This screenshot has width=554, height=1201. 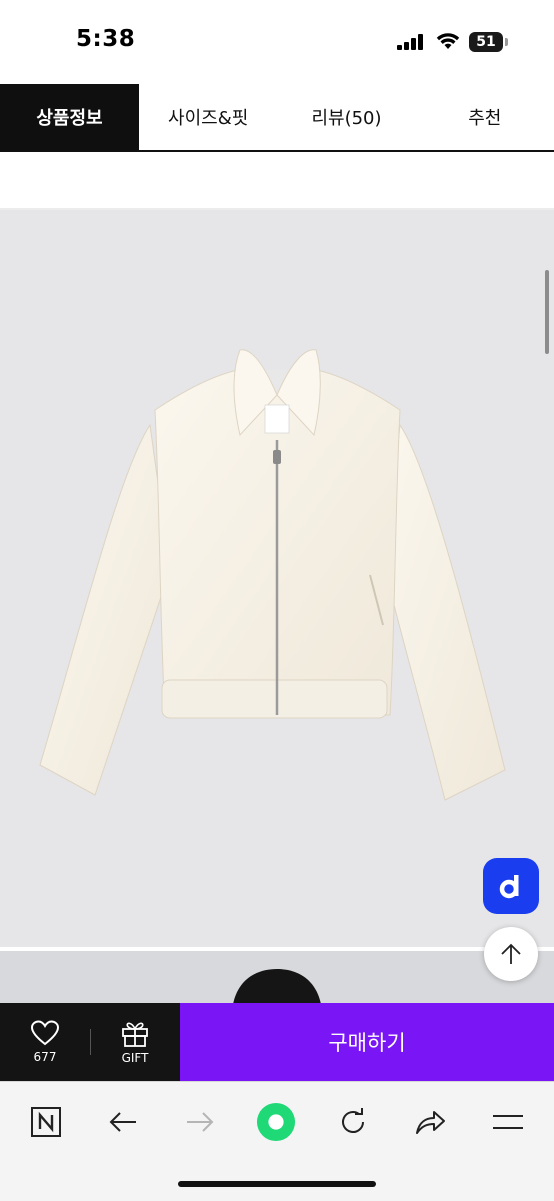 I want to click on battery-nub, so click(x=506, y=42).